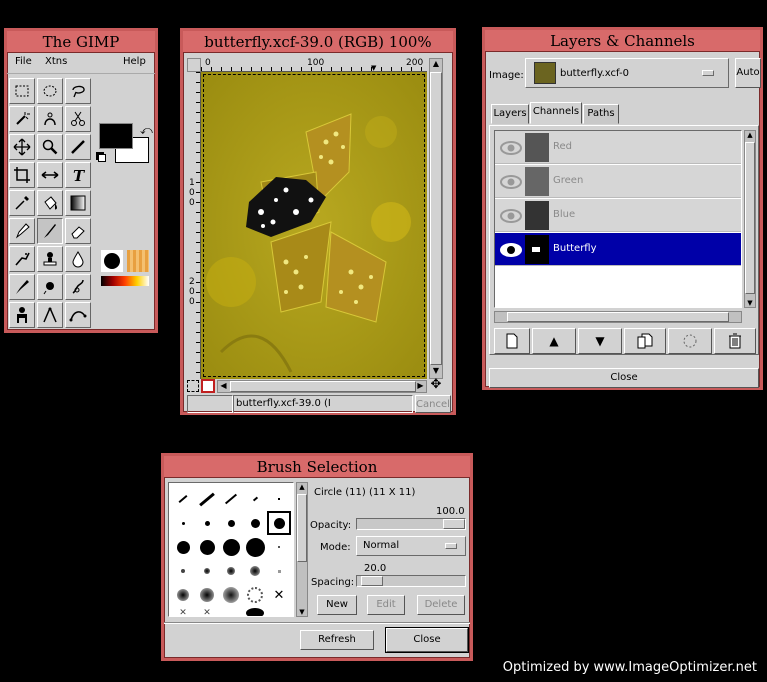  Describe the element at coordinates (146, 130) in the screenshot. I see `swap-colors-icon: ⤺` at that location.